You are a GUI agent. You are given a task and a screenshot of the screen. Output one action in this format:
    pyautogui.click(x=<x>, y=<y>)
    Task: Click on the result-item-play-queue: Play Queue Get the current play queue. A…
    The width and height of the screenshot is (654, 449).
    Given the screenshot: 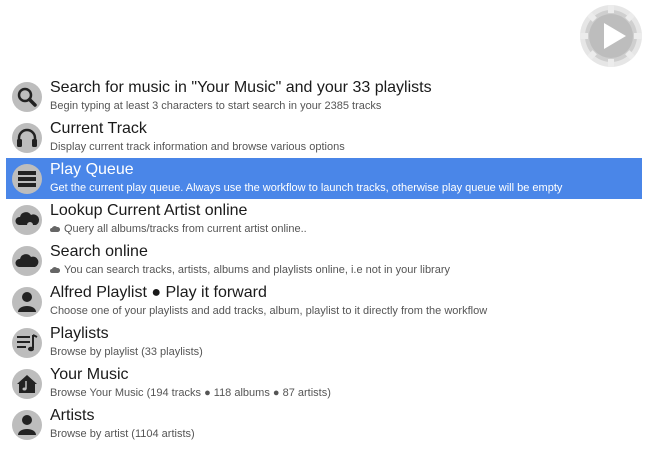 What is the action you would take?
    pyautogui.click(x=324, y=178)
    